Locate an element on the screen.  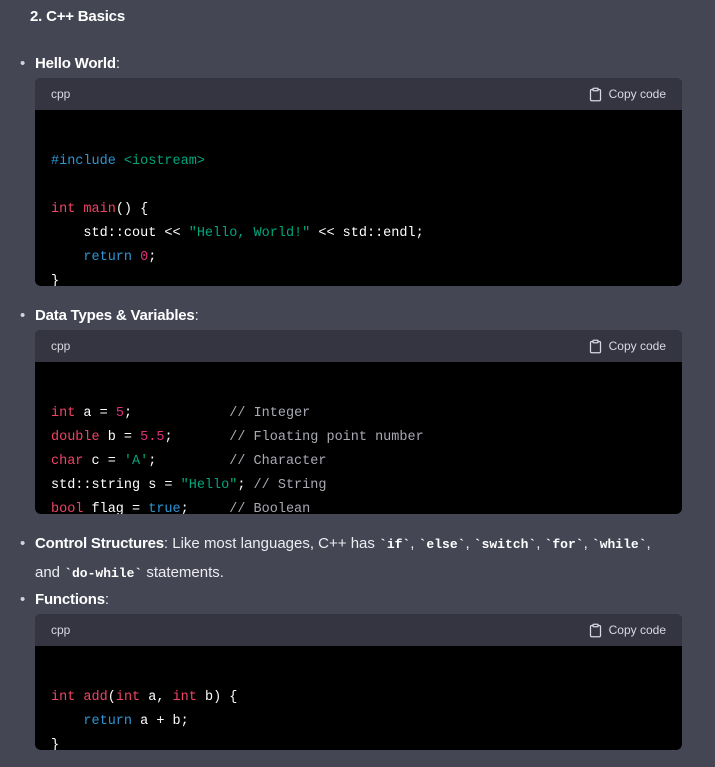
code-token: bool is located at coordinates (67, 508).